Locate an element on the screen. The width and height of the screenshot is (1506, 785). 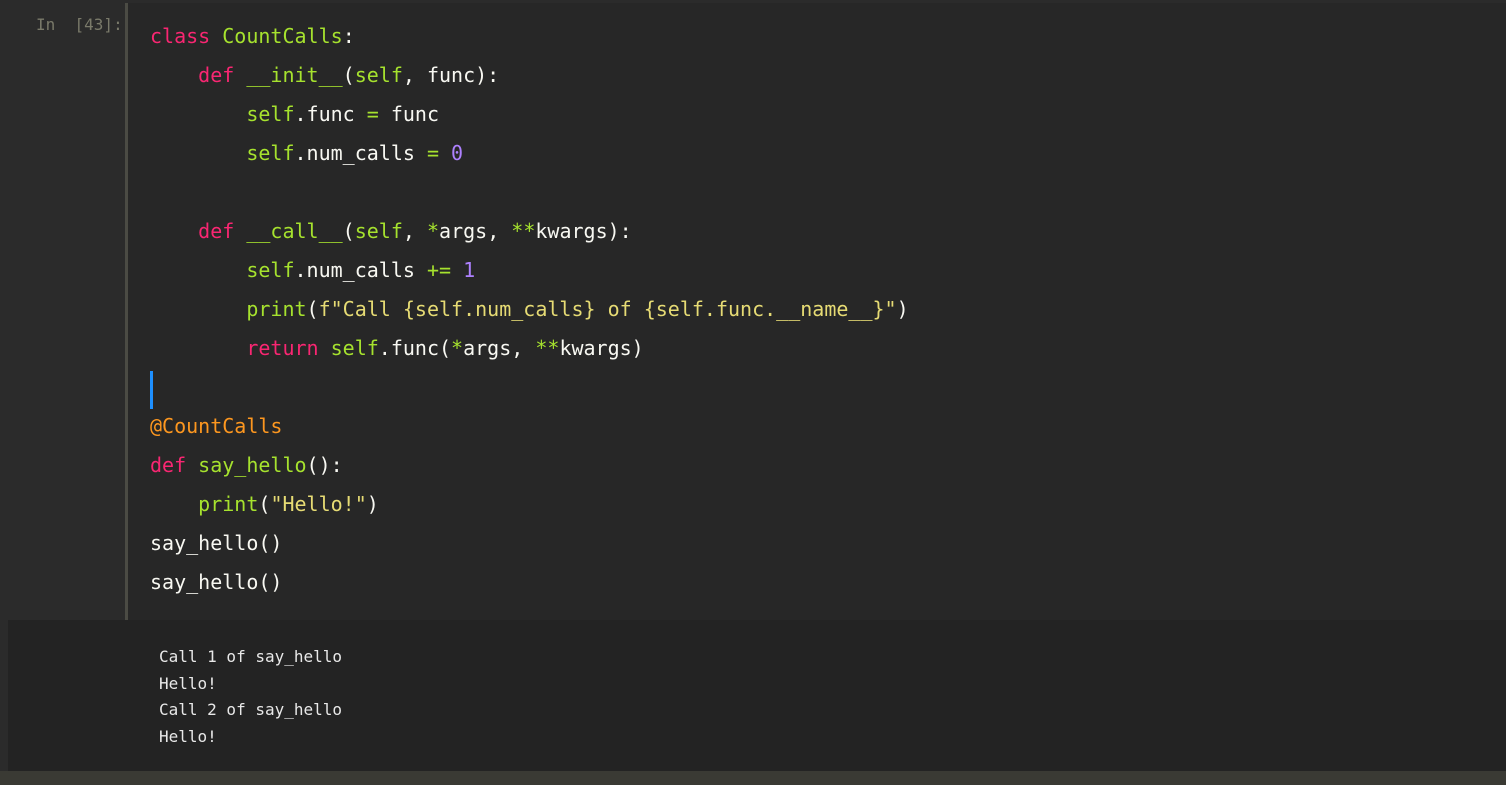
code-token: , func): is located at coordinates (451, 75).